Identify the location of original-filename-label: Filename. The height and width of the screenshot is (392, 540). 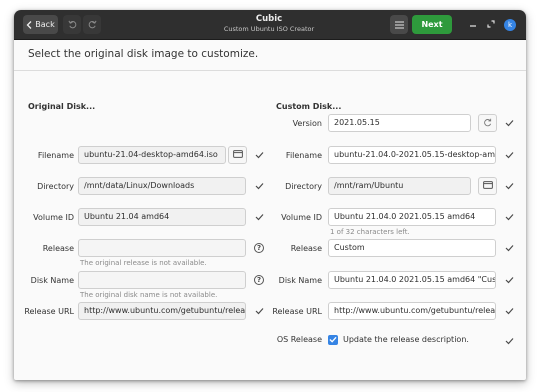
(55, 155).